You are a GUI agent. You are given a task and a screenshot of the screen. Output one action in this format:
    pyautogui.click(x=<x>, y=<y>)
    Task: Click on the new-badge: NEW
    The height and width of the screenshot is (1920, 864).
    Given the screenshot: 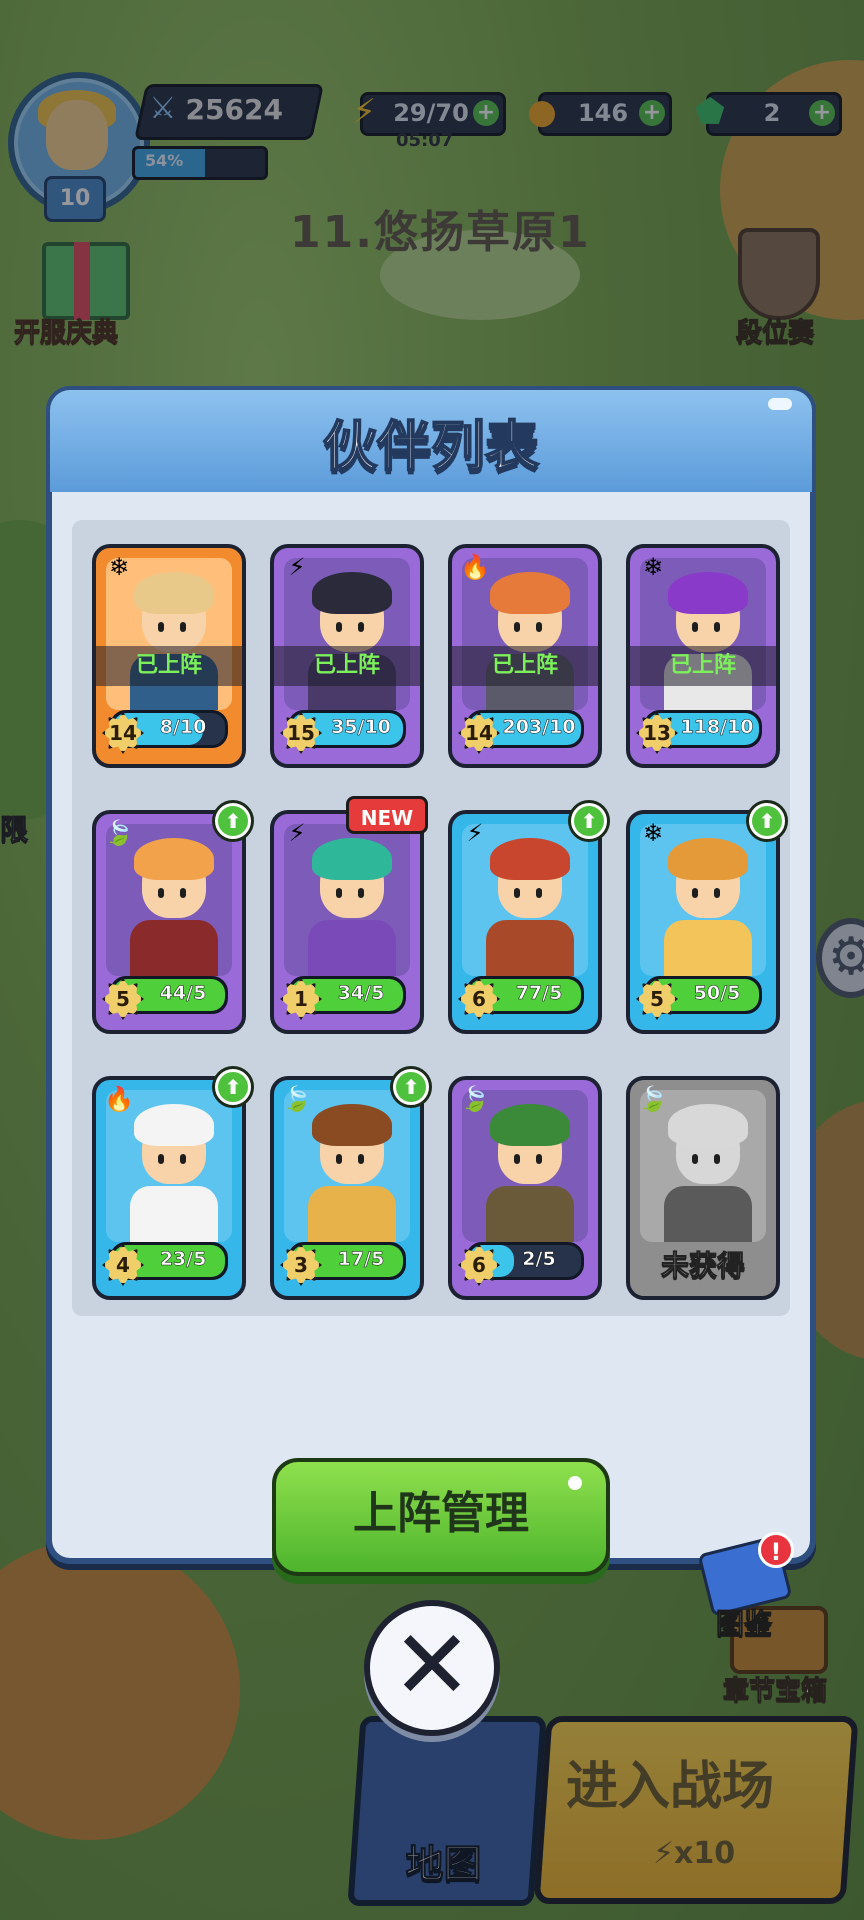 What is the action you would take?
    pyautogui.click(x=387, y=815)
    